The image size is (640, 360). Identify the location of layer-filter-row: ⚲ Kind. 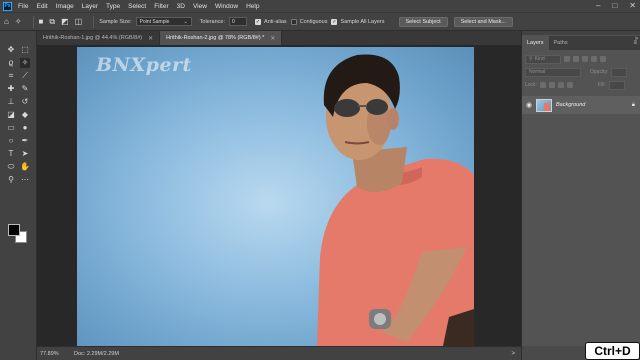
(581, 59).